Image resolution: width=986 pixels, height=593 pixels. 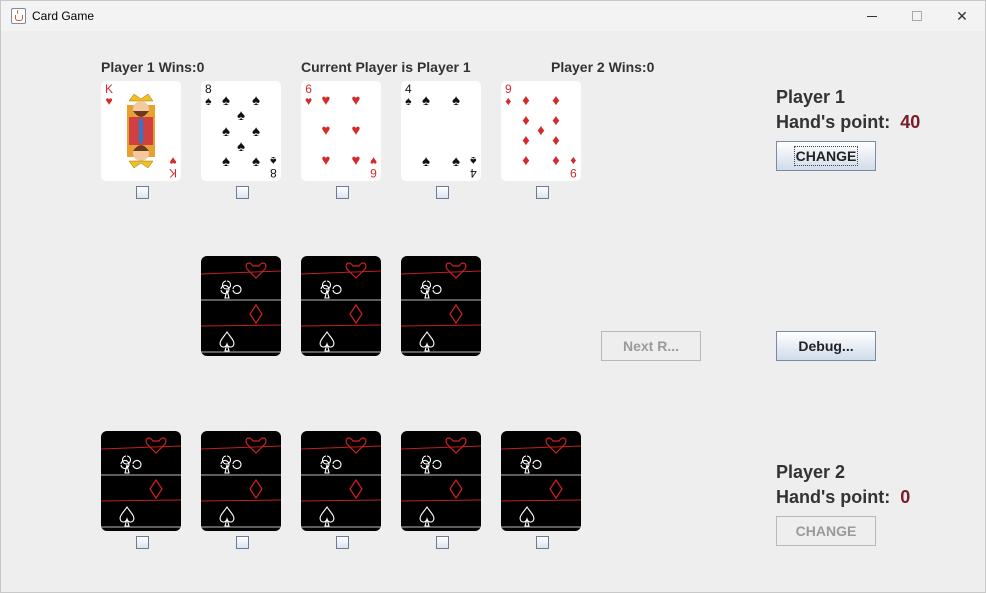 I want to click on maximize-button, so click(x=917, y=16).